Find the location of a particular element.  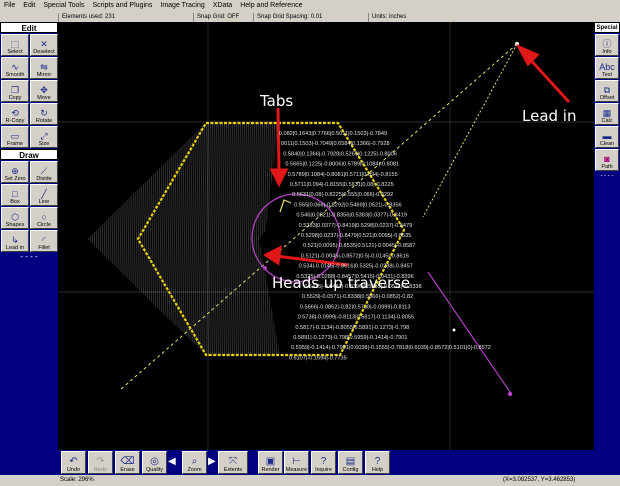

offset-icon: ⧉ is located at coordinates (607, 90).